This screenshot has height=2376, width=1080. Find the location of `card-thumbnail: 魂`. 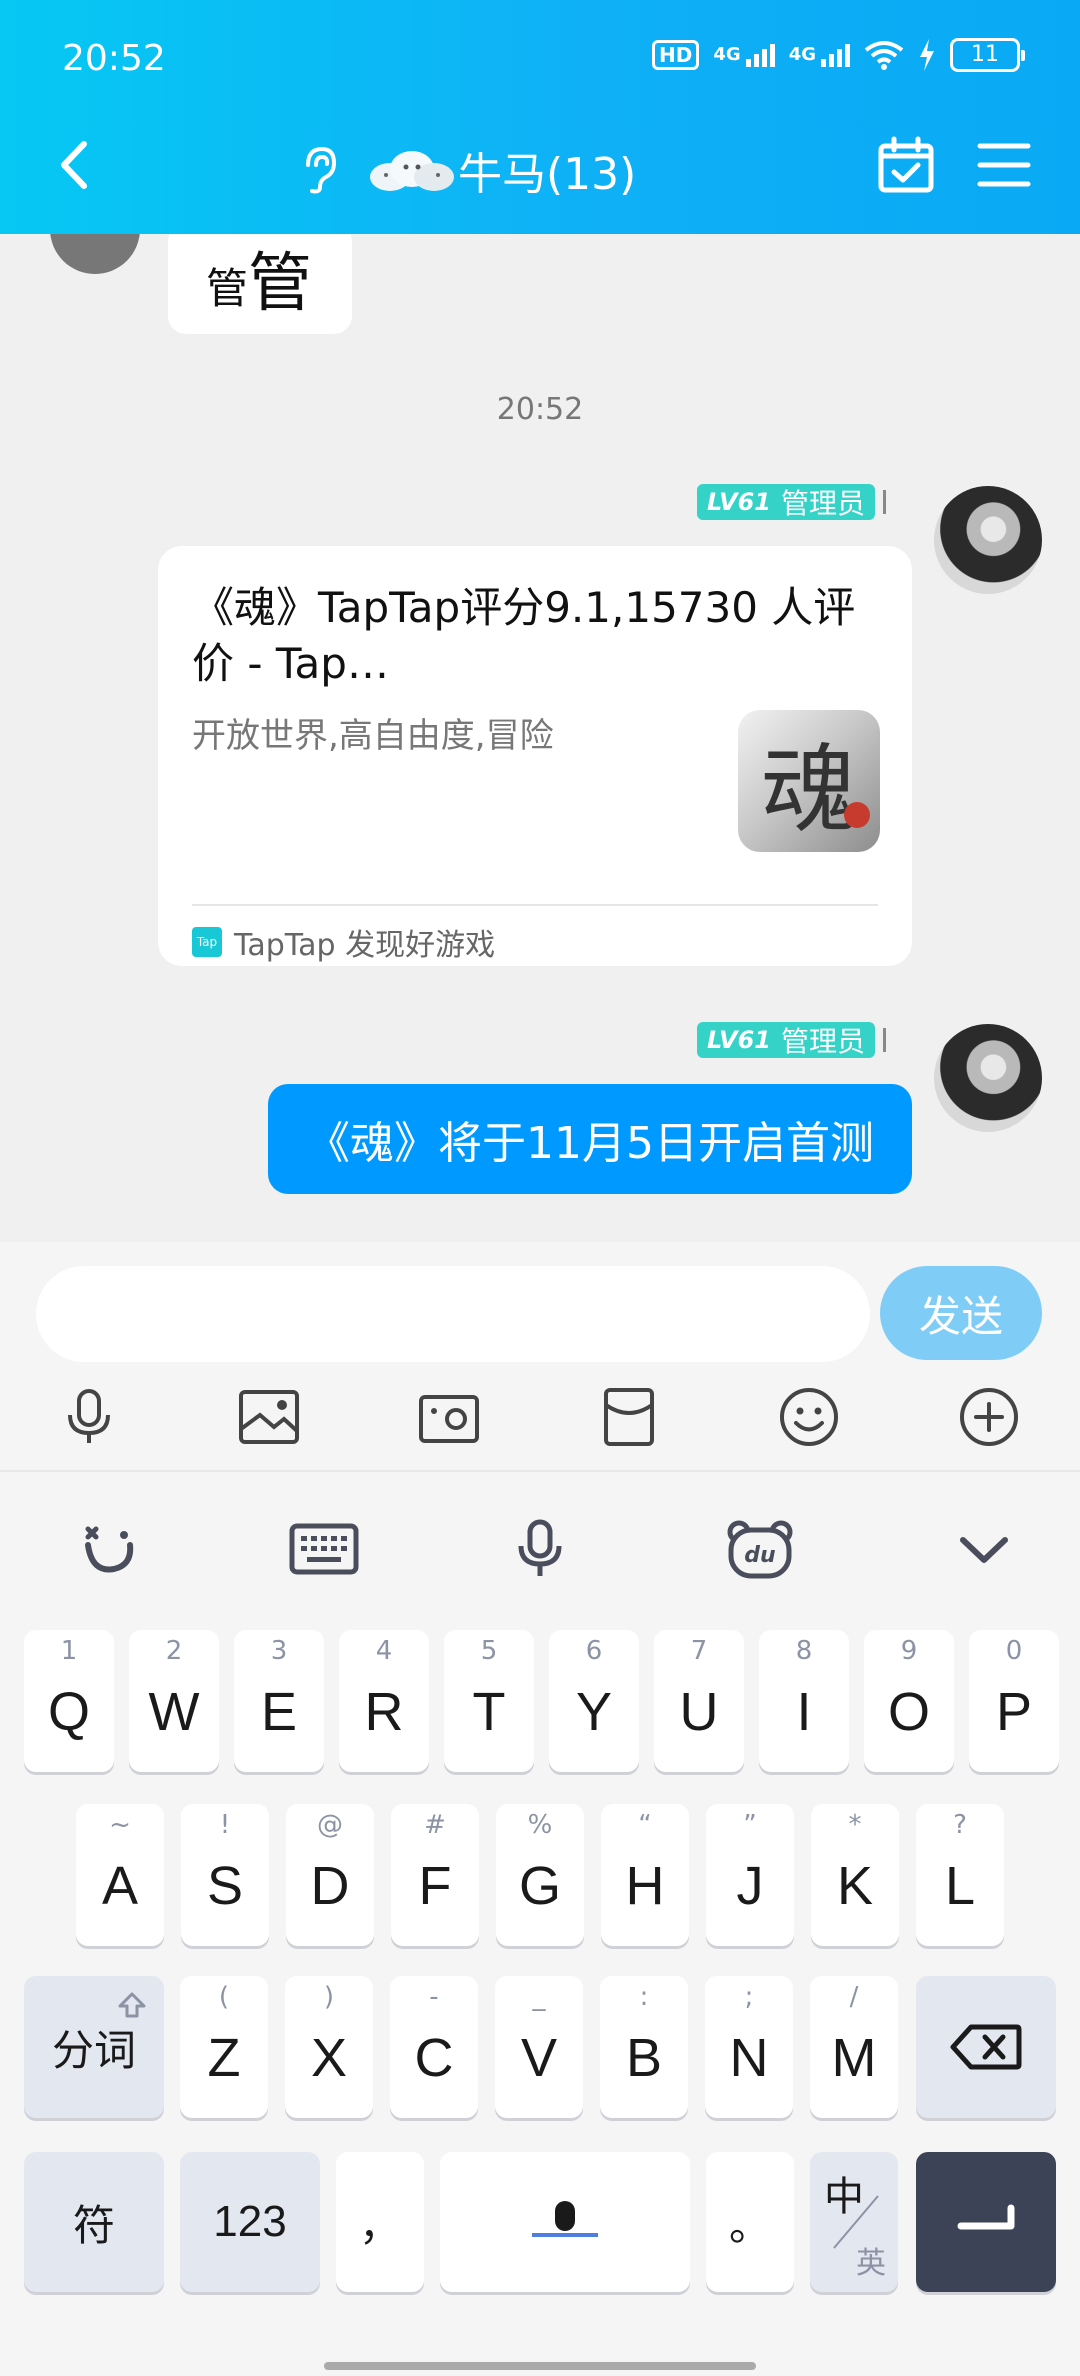

card-thumbnail: 魂 is located at coordinates (809, 781).